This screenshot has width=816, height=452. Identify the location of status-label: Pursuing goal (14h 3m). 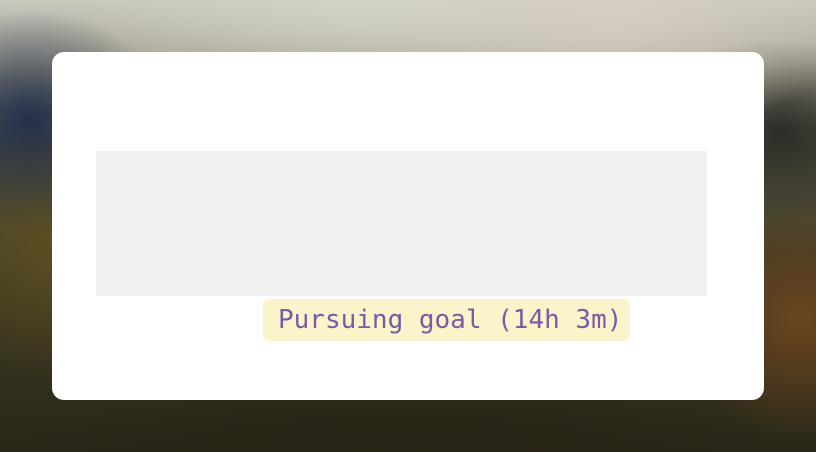
(450, 320).